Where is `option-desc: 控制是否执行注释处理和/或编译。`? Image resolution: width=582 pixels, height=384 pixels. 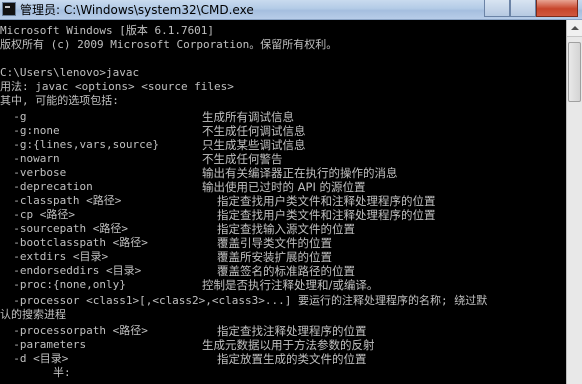
option-desc: 控制是否执行注释处理和/或编译。 is located at coordinates (290, 285).